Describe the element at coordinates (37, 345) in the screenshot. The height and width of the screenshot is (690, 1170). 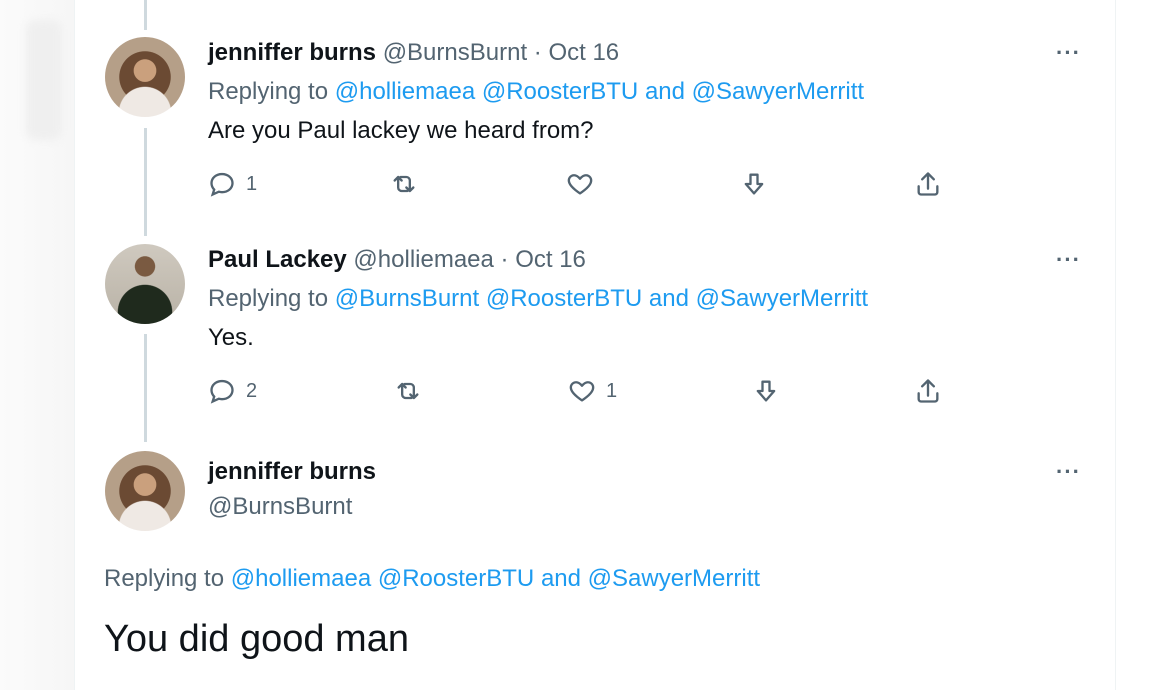
I see `left-background` at that location.